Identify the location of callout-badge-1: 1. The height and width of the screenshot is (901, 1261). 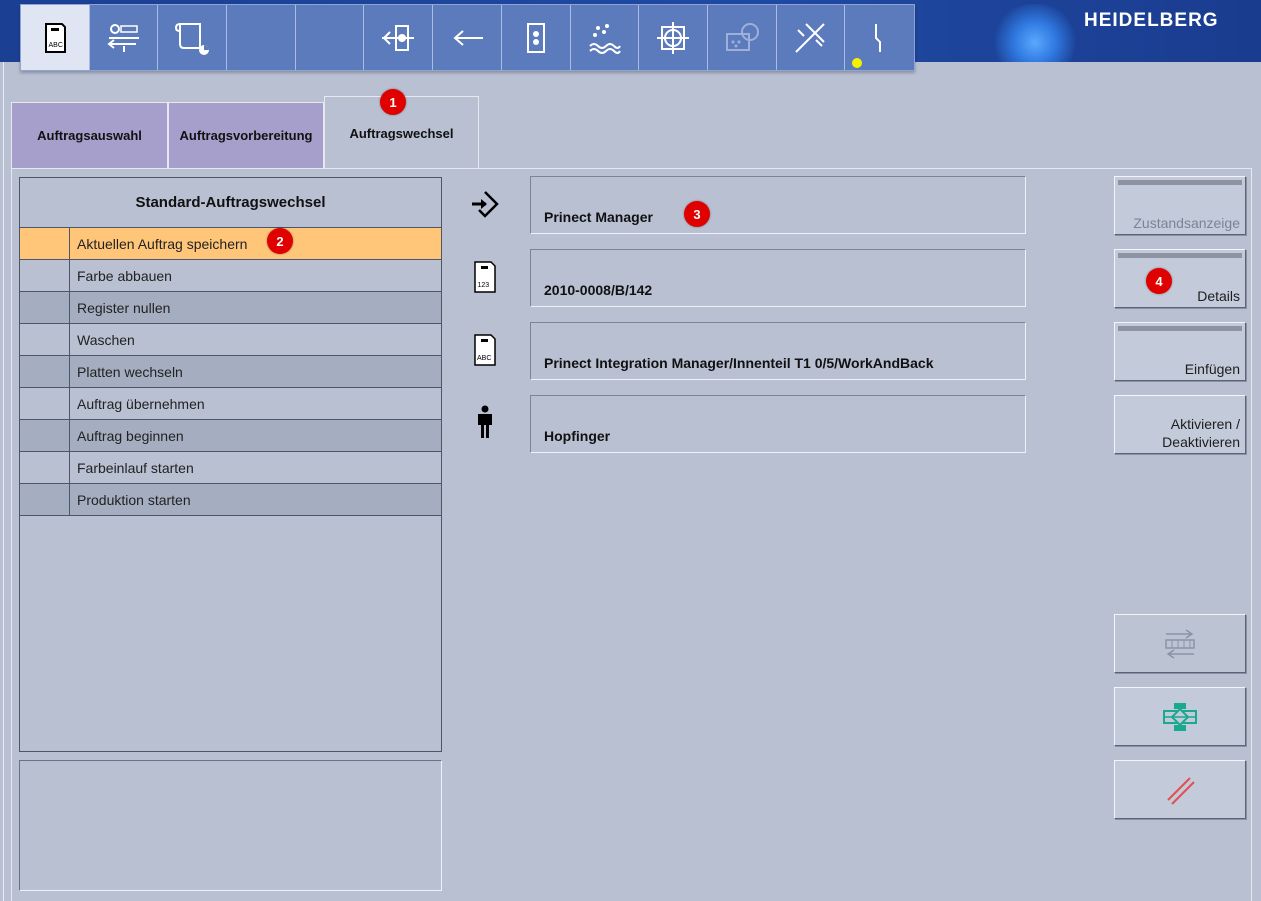
(393, 102).